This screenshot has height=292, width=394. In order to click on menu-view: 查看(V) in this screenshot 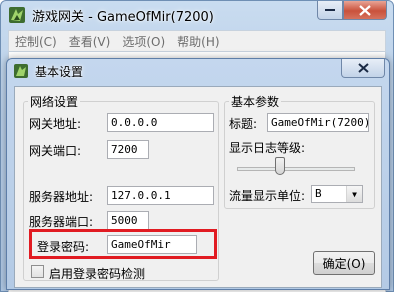, I will do `click(90, 41)`.